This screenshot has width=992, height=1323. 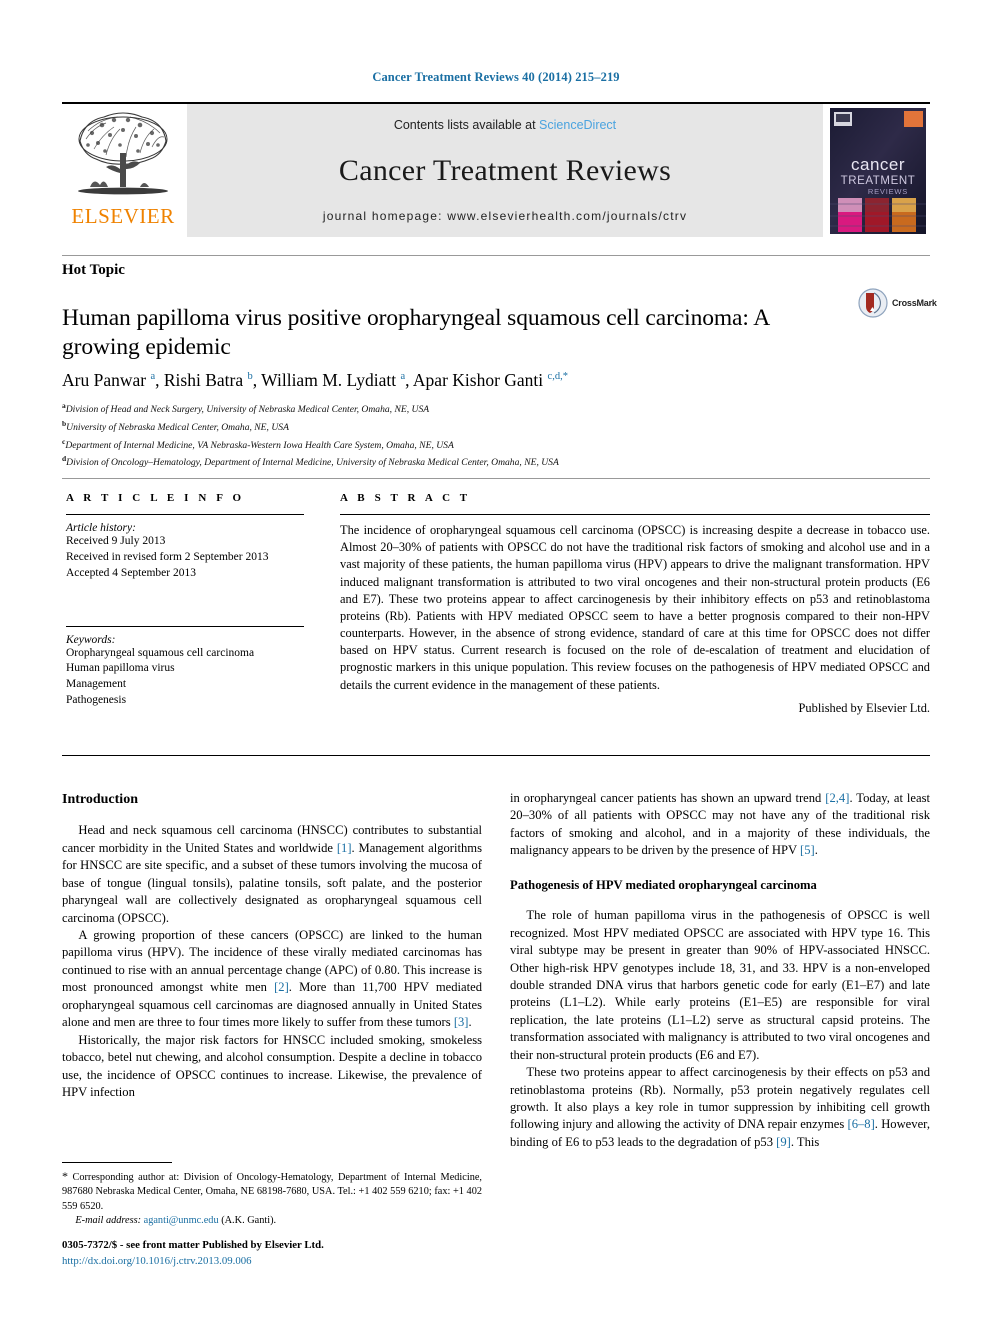 I want to click on journal-cover-thumbnail-icon: cancer TREATMENT REVIEWS, so click(x=878, y=170).